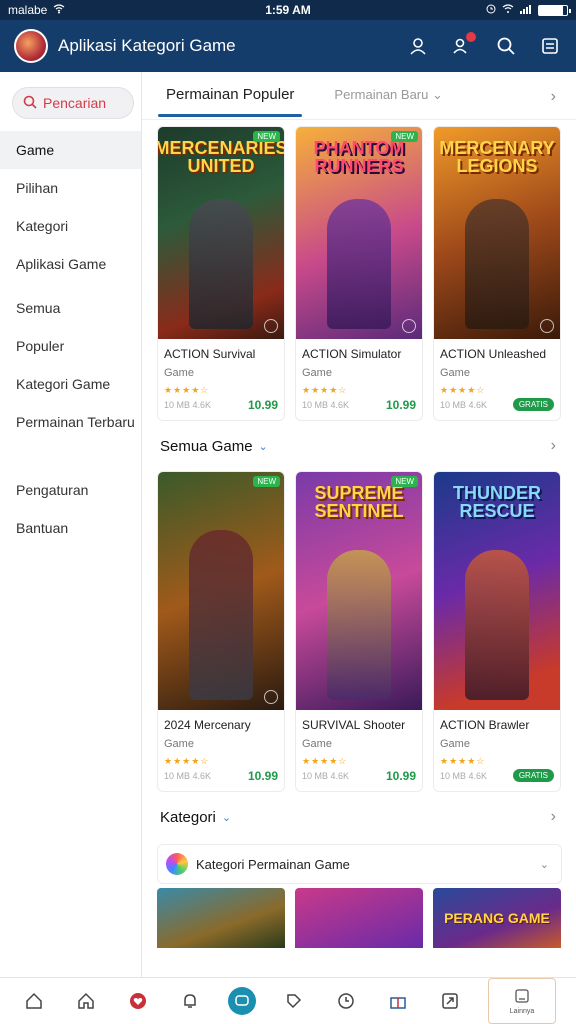  Describe the element at coordinates (506, 46) in the screenshot. I see `search-icon` at that location.